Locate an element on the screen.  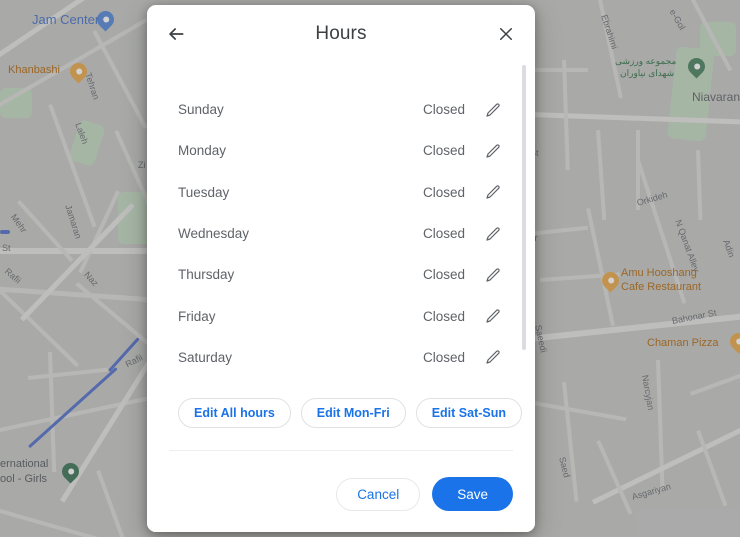
day-label: Saturday is located at coordinates (205, 357).